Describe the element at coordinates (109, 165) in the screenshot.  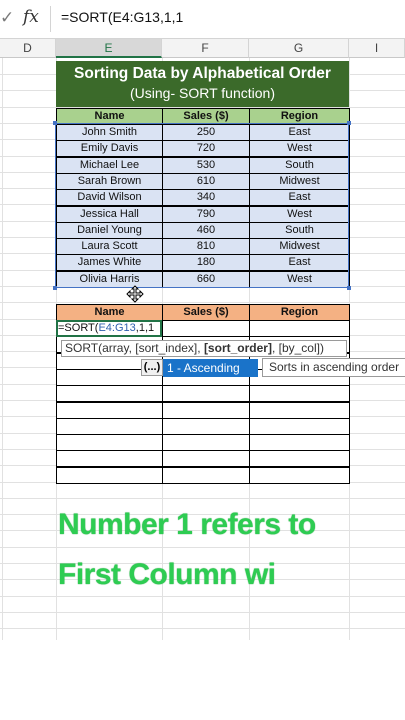
I see `table1-data-cell: Michael Lee` at that location.